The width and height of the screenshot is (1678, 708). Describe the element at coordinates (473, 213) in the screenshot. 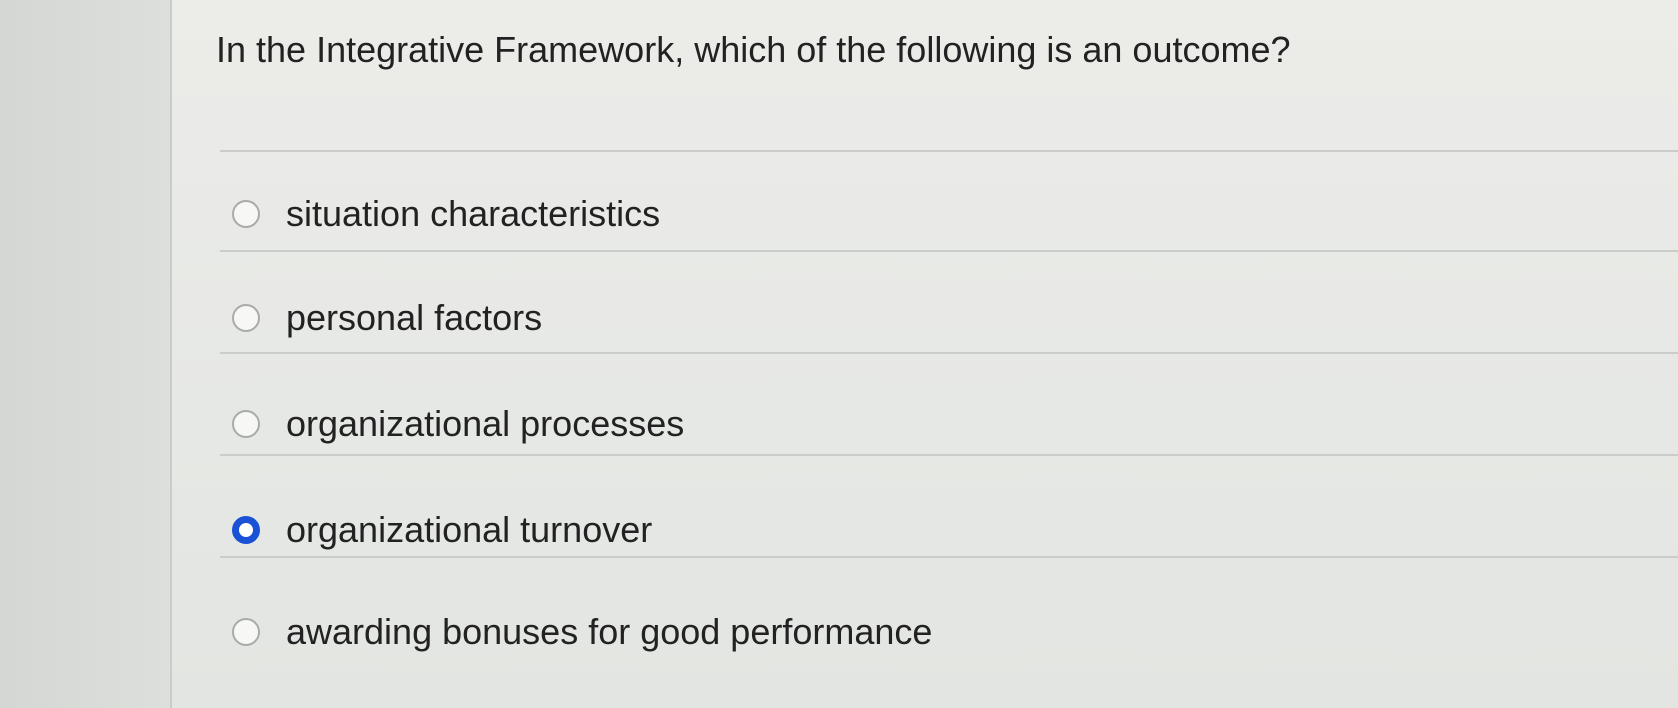

I see `answer-label: situation characteristics` at that location.